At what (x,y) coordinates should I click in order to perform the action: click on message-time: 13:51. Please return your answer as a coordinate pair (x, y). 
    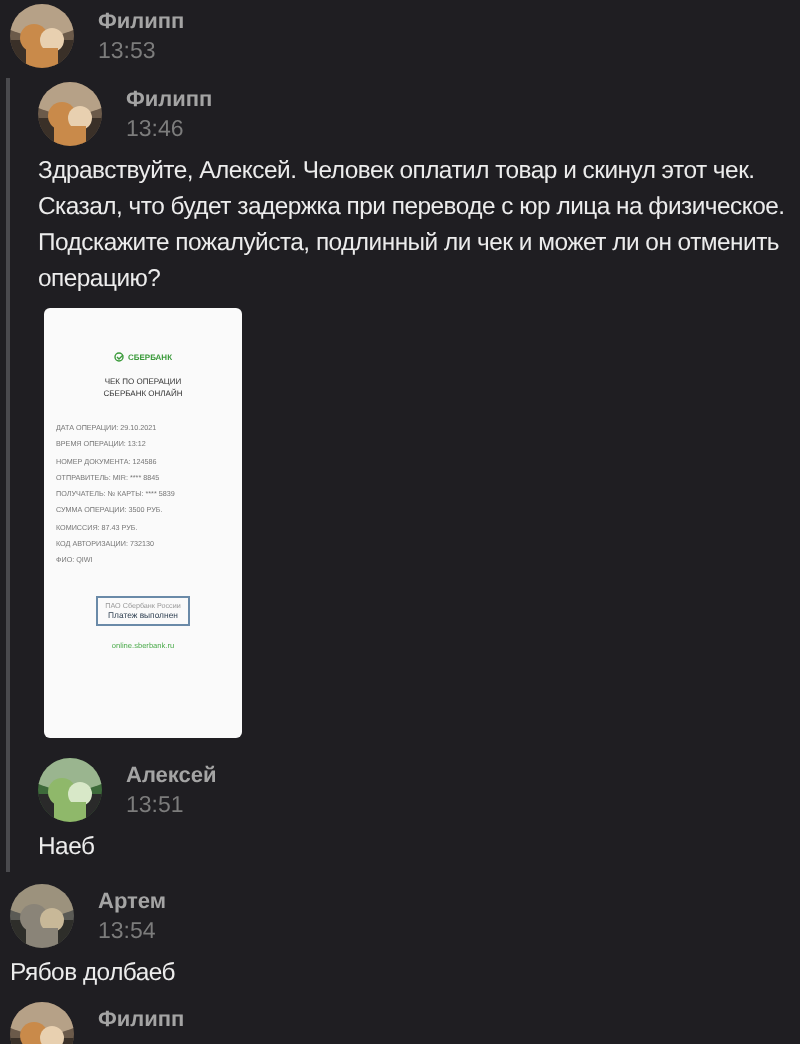
    Looking at the image, I should click on (156, 806).